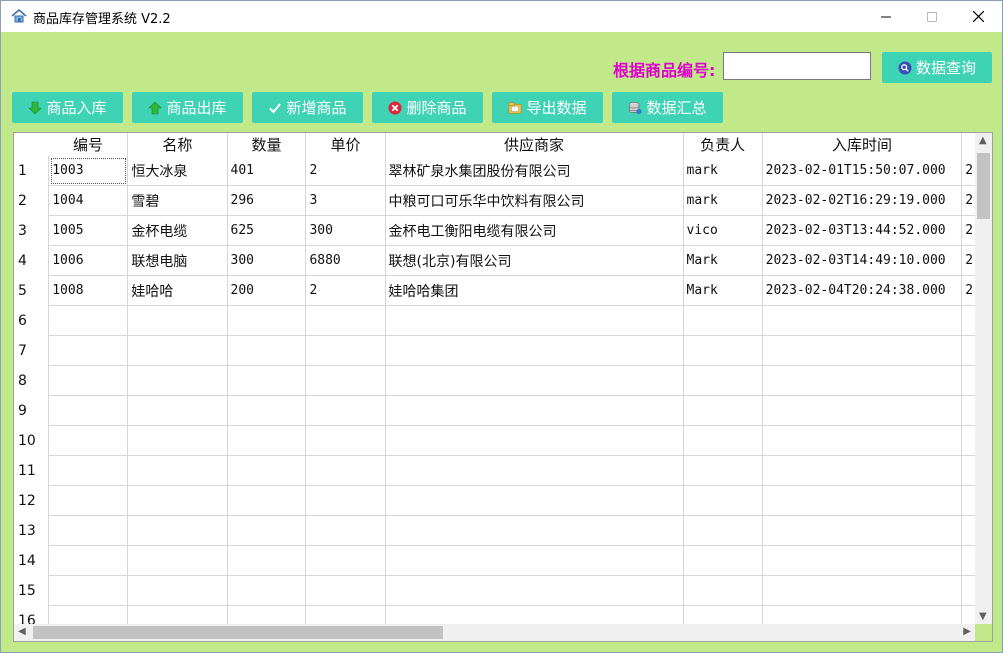  What do you see at coordinates (862, 290) in the screenshot?
I see `table-cell: 2023-02-04T20:24:38.000` at bounding box center [862, 290].